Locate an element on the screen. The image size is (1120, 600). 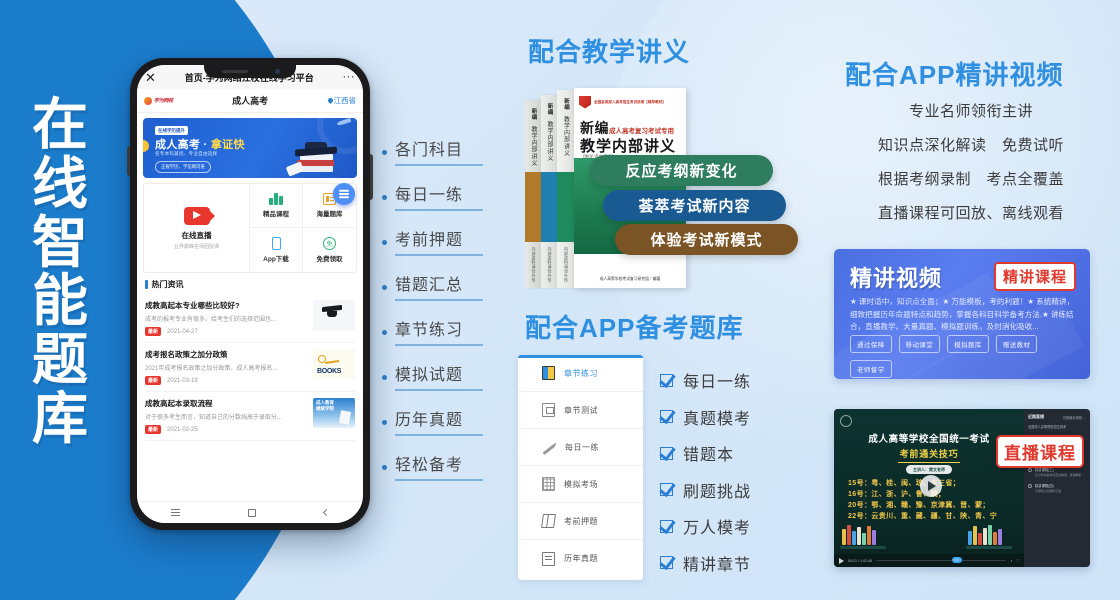
feature-pill: 荟萃考试新内容 is located at coordinates (694, 205).